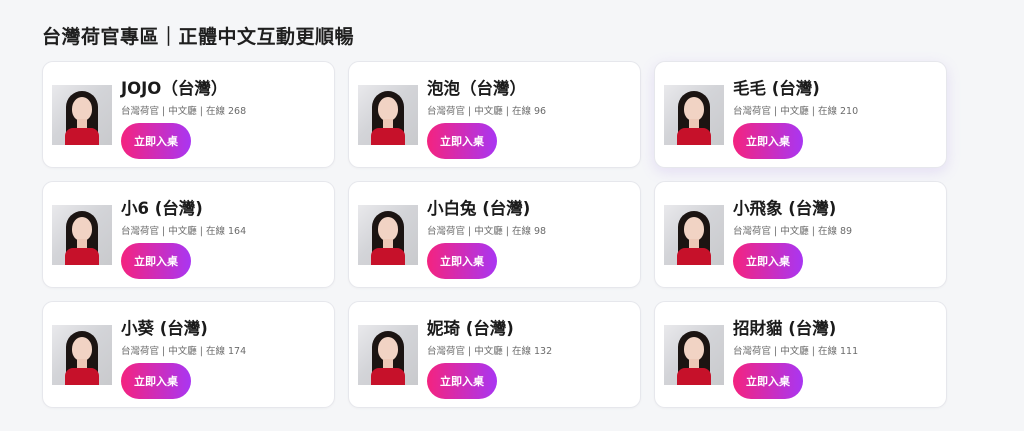 This screenshot has height=431, width=1024. What do you see at coordinates (476, 88) in the screenshot?
I see `dealer-name: 泡泡（台灣）` at bounding box center [476, 88].